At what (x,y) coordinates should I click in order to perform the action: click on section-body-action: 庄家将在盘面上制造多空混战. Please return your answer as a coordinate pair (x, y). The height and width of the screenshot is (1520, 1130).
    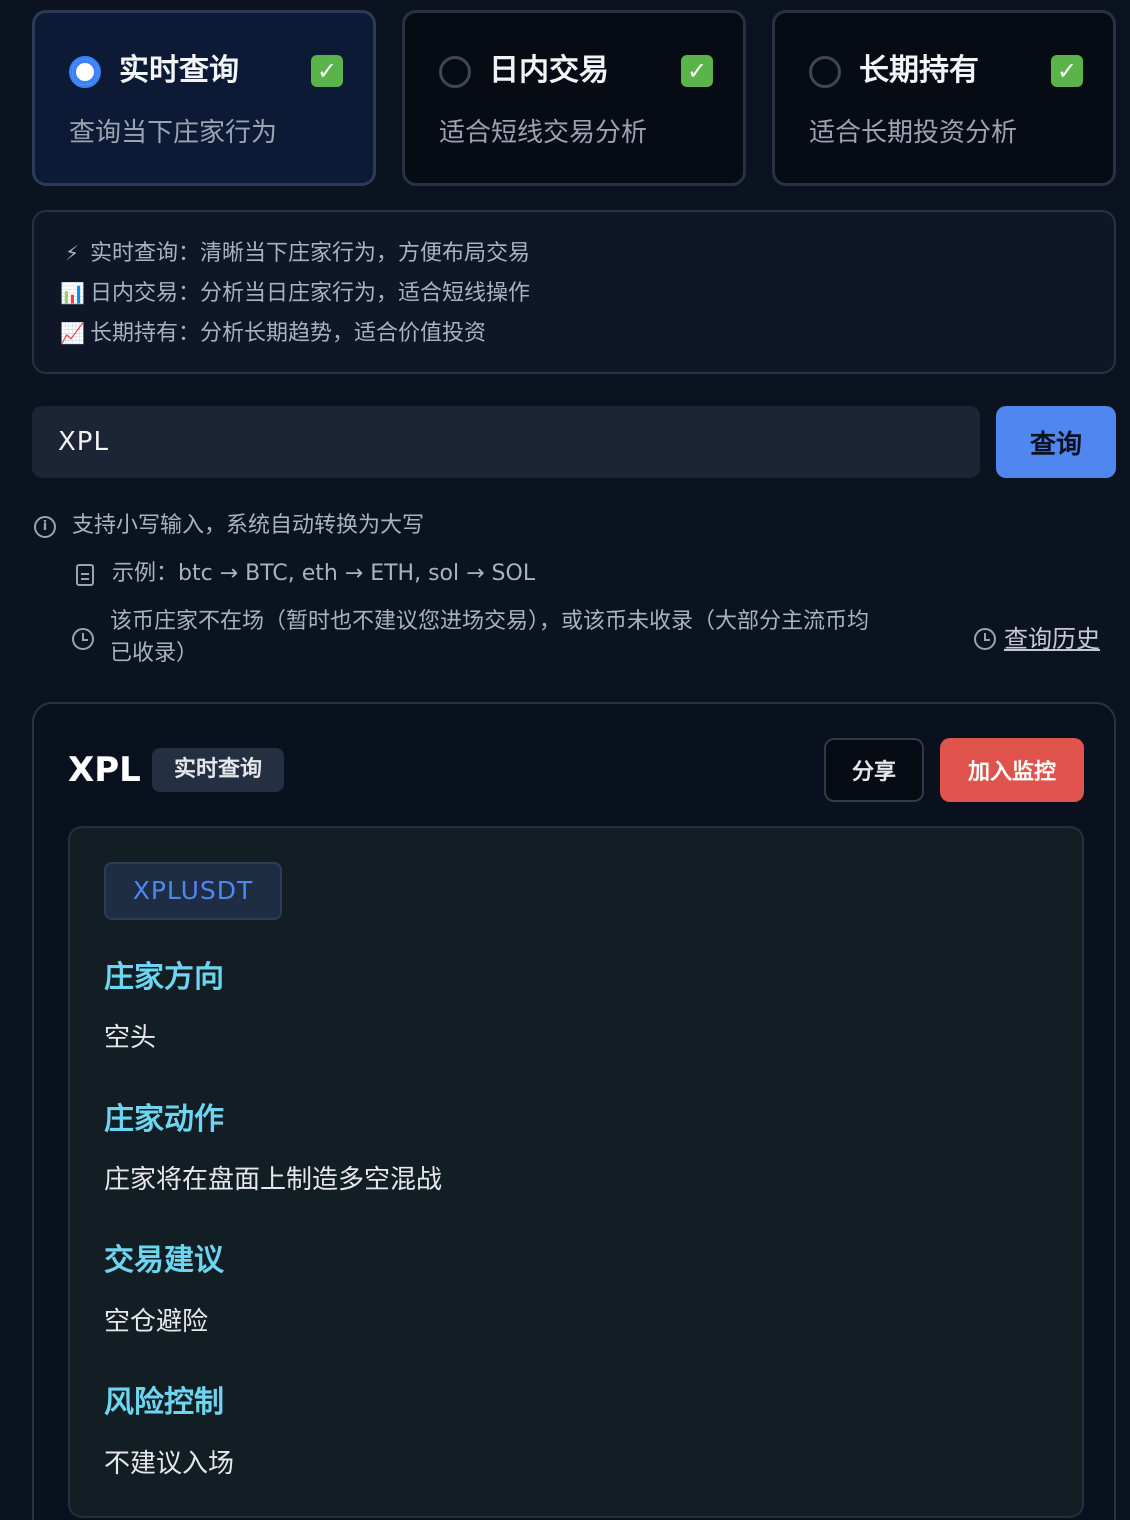
    Looking at the image, I should click on (273, 1180).